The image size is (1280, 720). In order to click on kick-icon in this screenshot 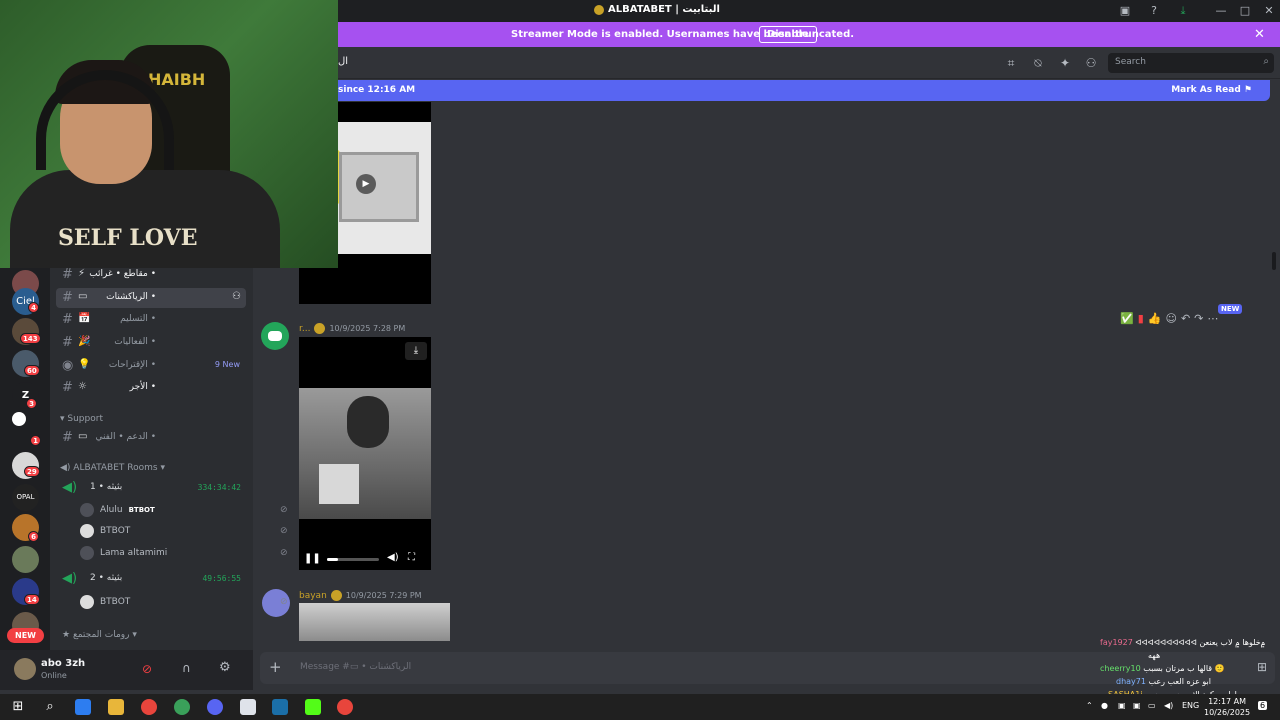, I will do `click(313, 707)`.